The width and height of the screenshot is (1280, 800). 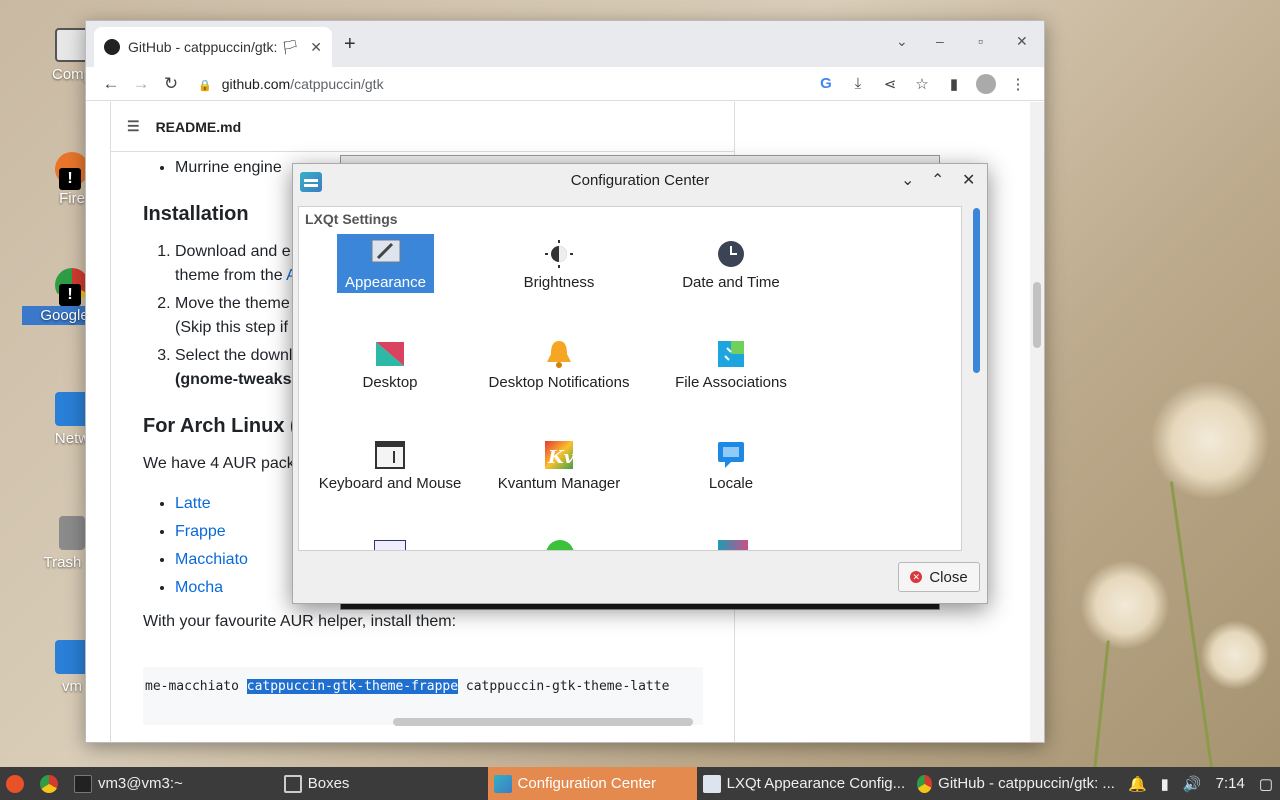 I want to click on tab-title: GitHub - catppuccin/gtk: 🏳, so click(x=214, y=46).